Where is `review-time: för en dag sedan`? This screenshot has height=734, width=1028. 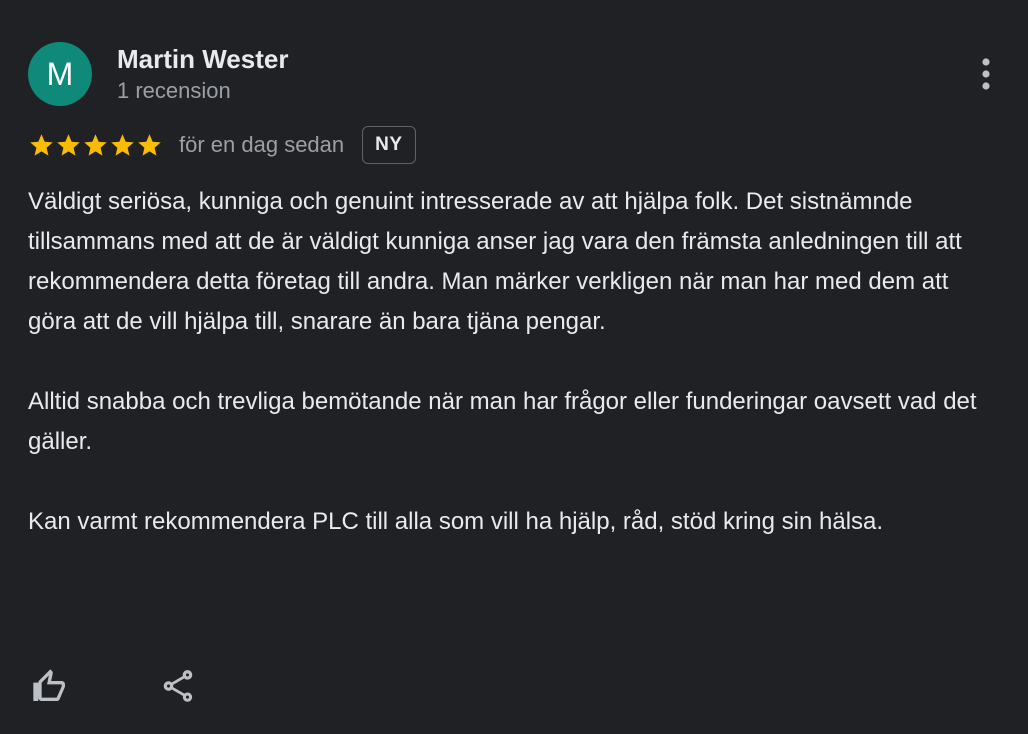 review-time: för en dag sedan is located at coordinates (262, 144).